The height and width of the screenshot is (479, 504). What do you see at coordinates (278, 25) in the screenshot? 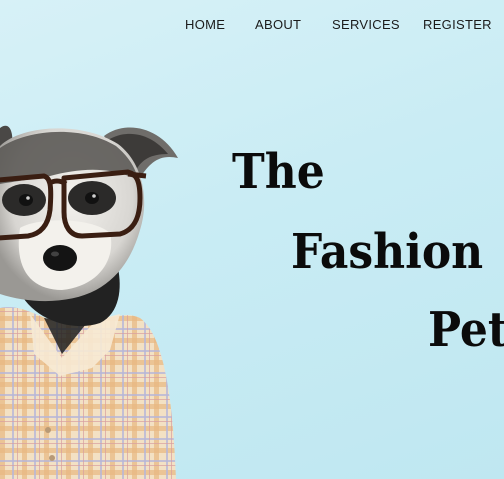
I see `nav-link-about: ABOUT` at bounding box center [278, 25].